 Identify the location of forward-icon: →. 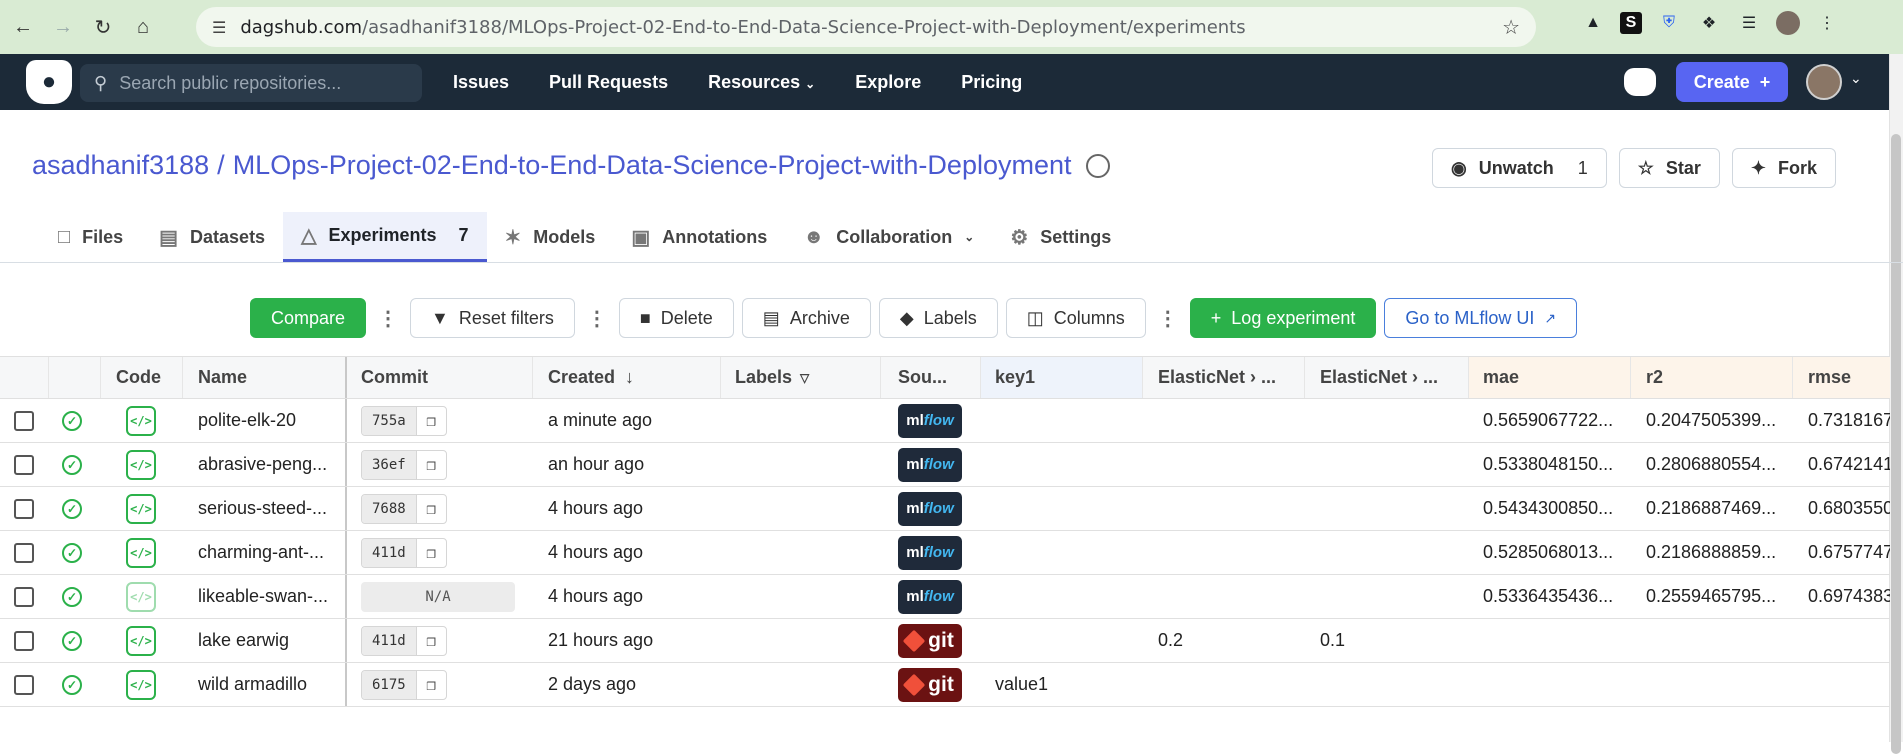
(63, 27).